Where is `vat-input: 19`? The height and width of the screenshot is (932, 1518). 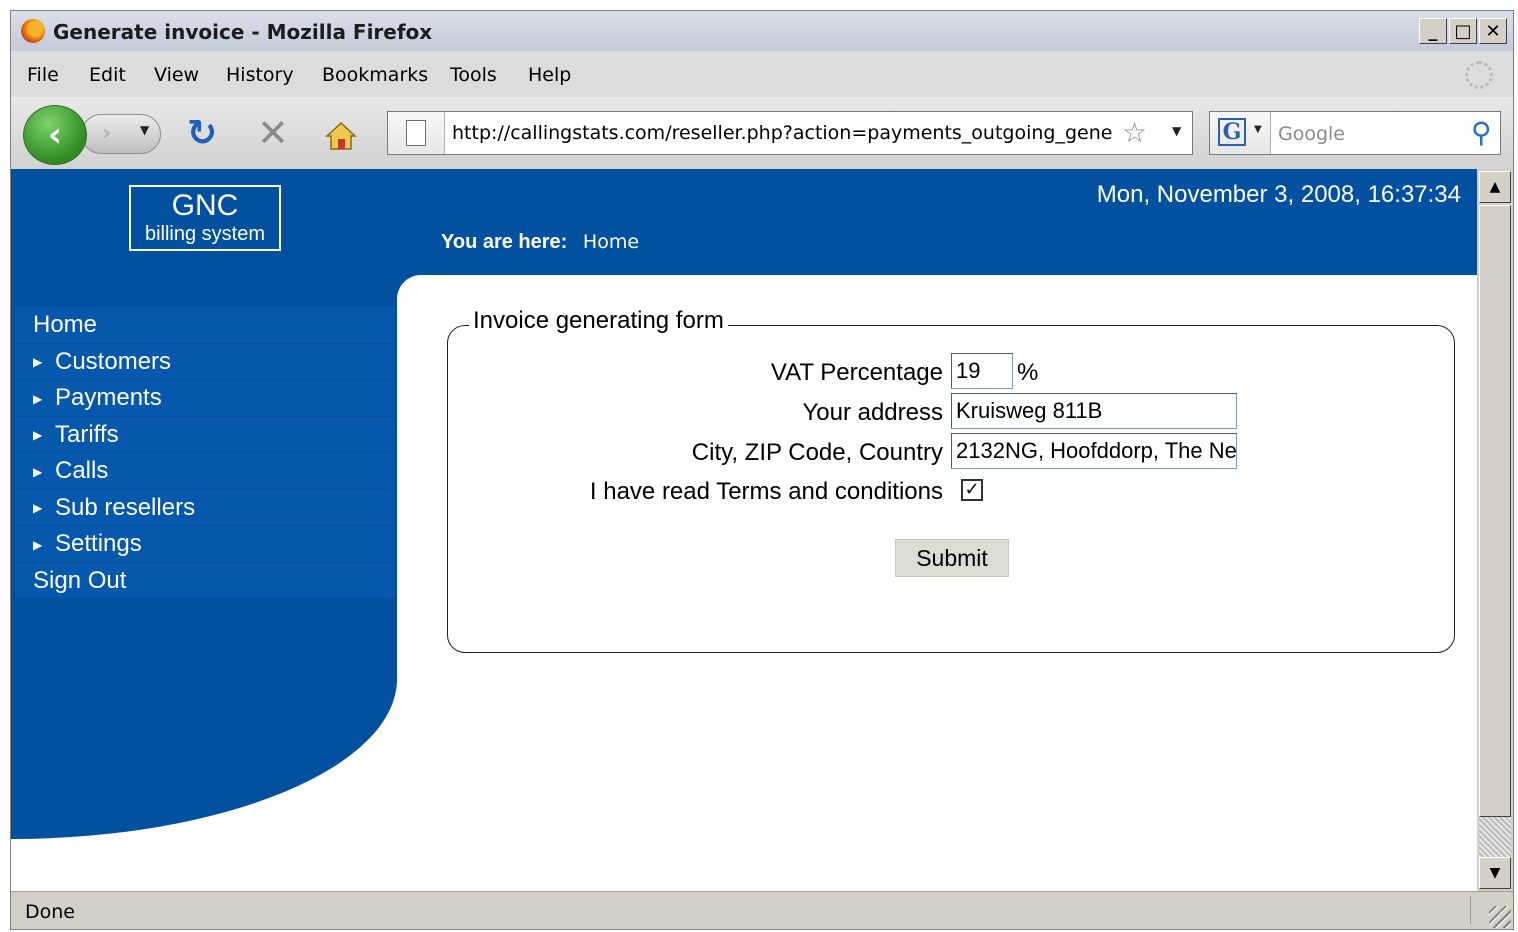 vat-input: 19 is located at coordinates (982, 371).